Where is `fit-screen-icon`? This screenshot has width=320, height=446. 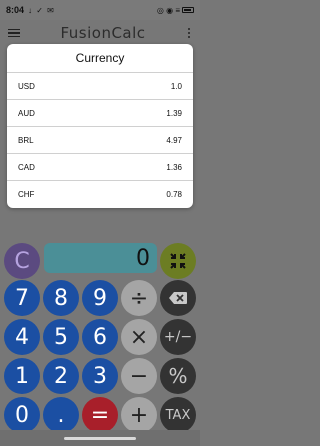
fit-screen-icon is located at coordinates (178, 261).